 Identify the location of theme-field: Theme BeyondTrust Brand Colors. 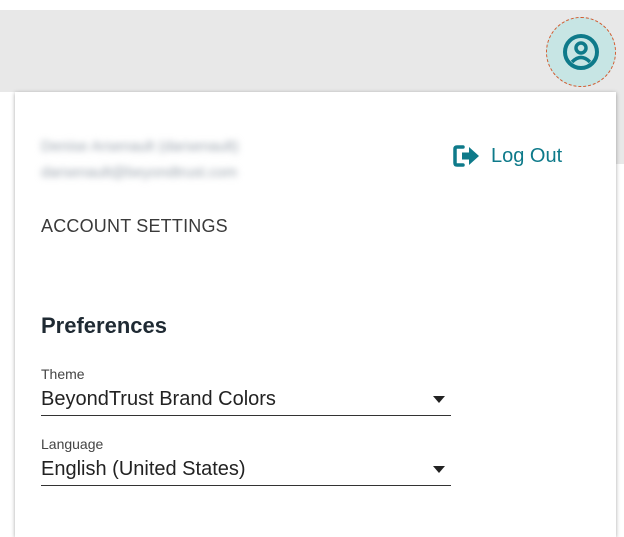
(246, 391).